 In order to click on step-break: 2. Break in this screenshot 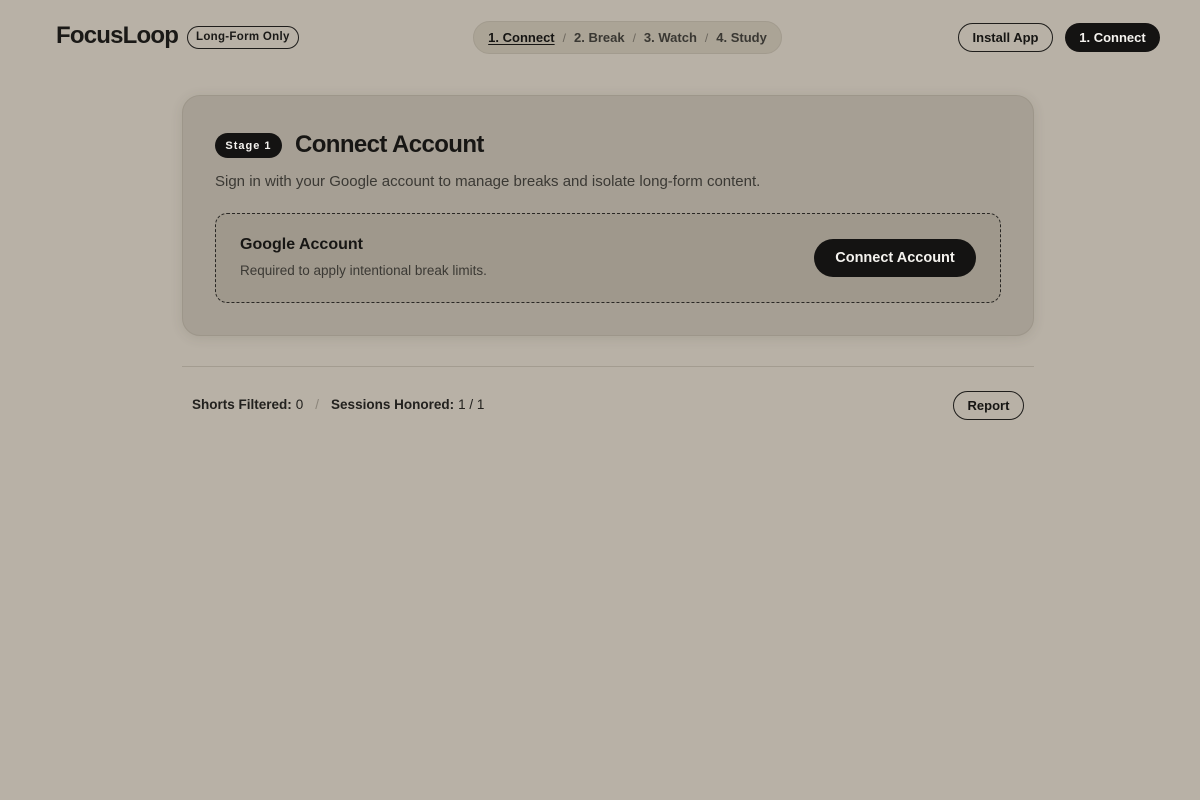, I will do `click(599, 37)`.